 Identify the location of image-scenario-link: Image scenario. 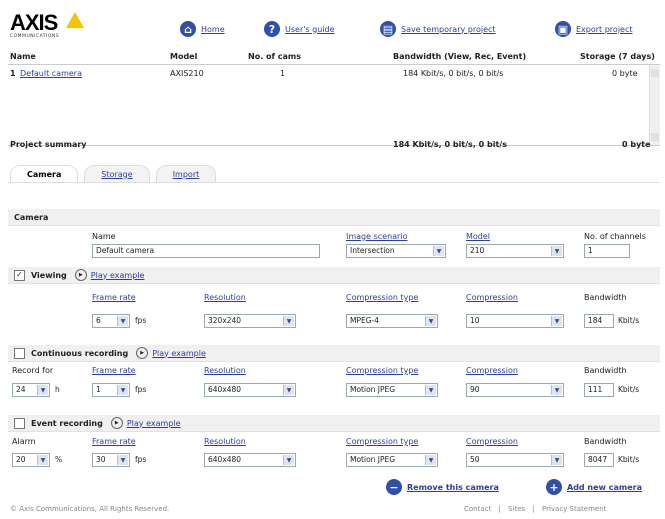
(376, 236).